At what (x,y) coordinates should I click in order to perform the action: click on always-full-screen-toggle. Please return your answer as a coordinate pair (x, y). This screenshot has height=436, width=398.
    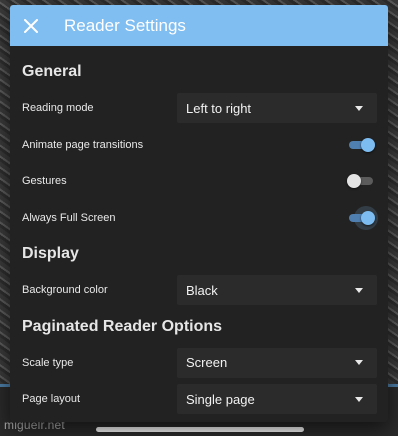
    Looking at the image, I should click on (362, 217).